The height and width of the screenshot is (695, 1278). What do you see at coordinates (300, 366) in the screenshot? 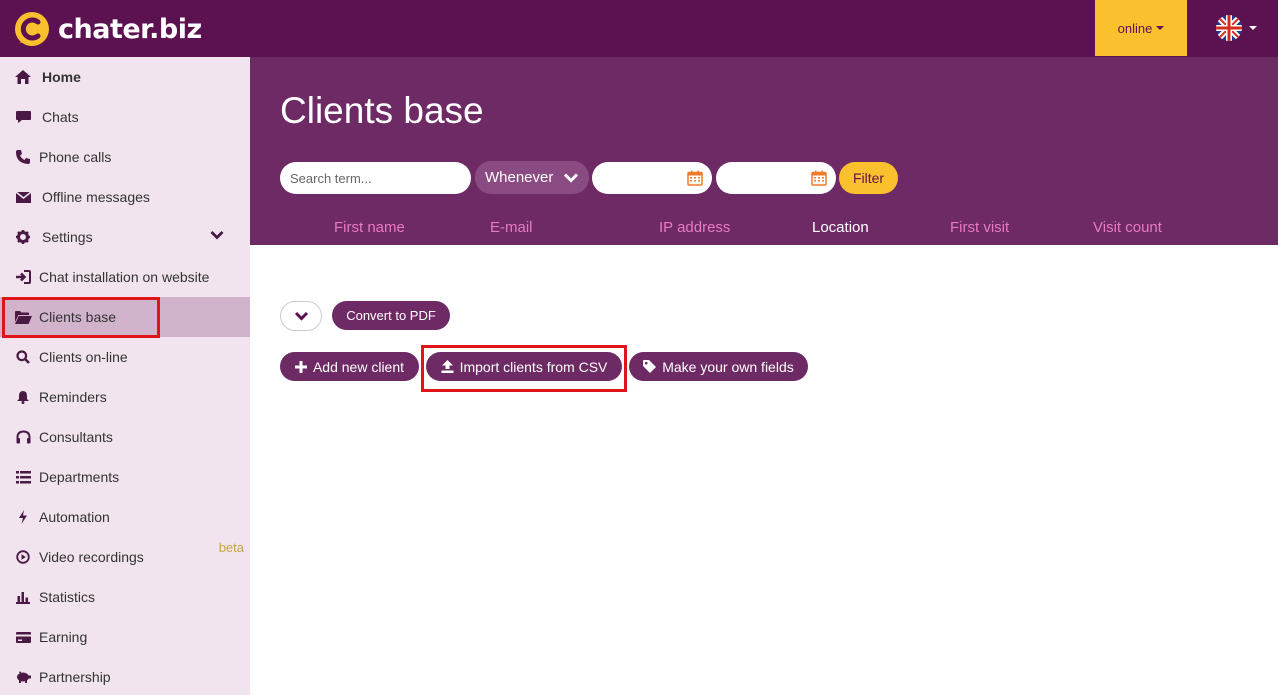
I see `plus-icon` at bounding box center [300, 366].